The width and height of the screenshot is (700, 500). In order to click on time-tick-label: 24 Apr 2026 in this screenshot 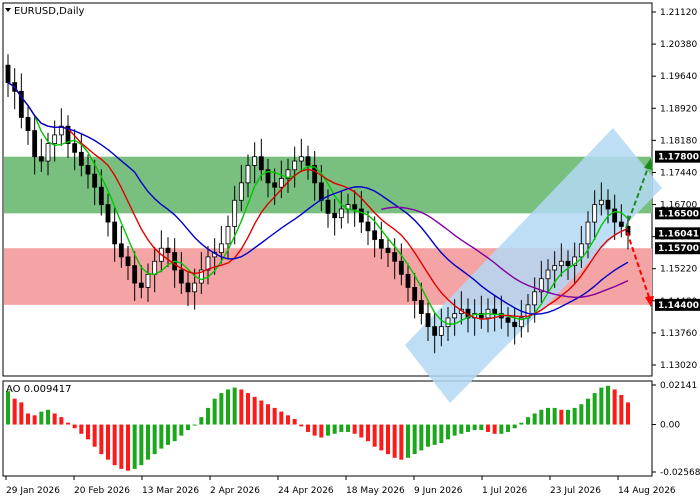, I will do `click(306, 491)`.